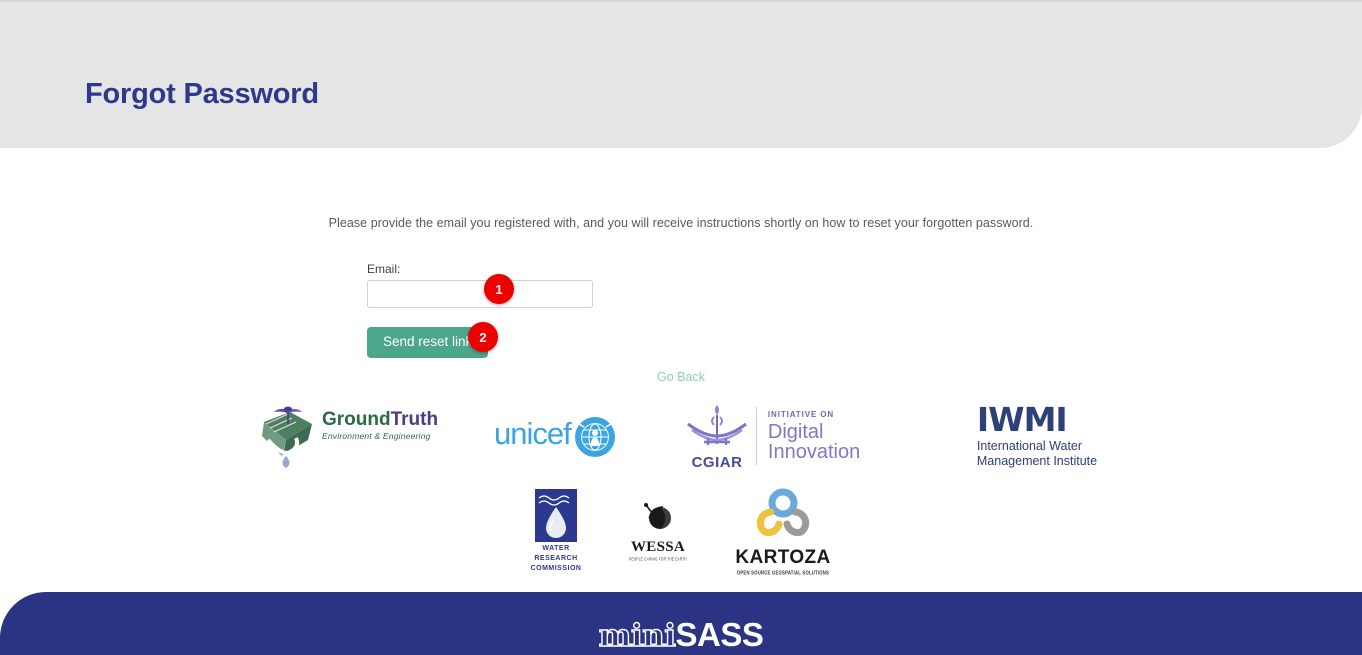 This screenshot has height=655, width=1362. Describe the element at coordinates (783, 572) in the screenshot. I see `kartoza-tagline: OPEN SOURCE GEOSPATIAL SOLUTIONS` at that location.